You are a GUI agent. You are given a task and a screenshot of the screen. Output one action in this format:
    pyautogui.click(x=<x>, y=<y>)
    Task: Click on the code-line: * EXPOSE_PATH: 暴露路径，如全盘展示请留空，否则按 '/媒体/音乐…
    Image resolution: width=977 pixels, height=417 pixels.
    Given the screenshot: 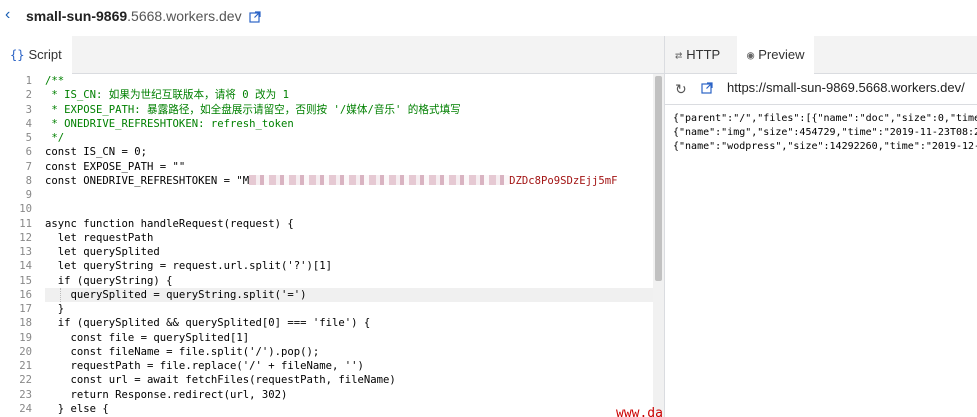 What is the action you would take?
    pyautogui.click(x=350, y=110)
    